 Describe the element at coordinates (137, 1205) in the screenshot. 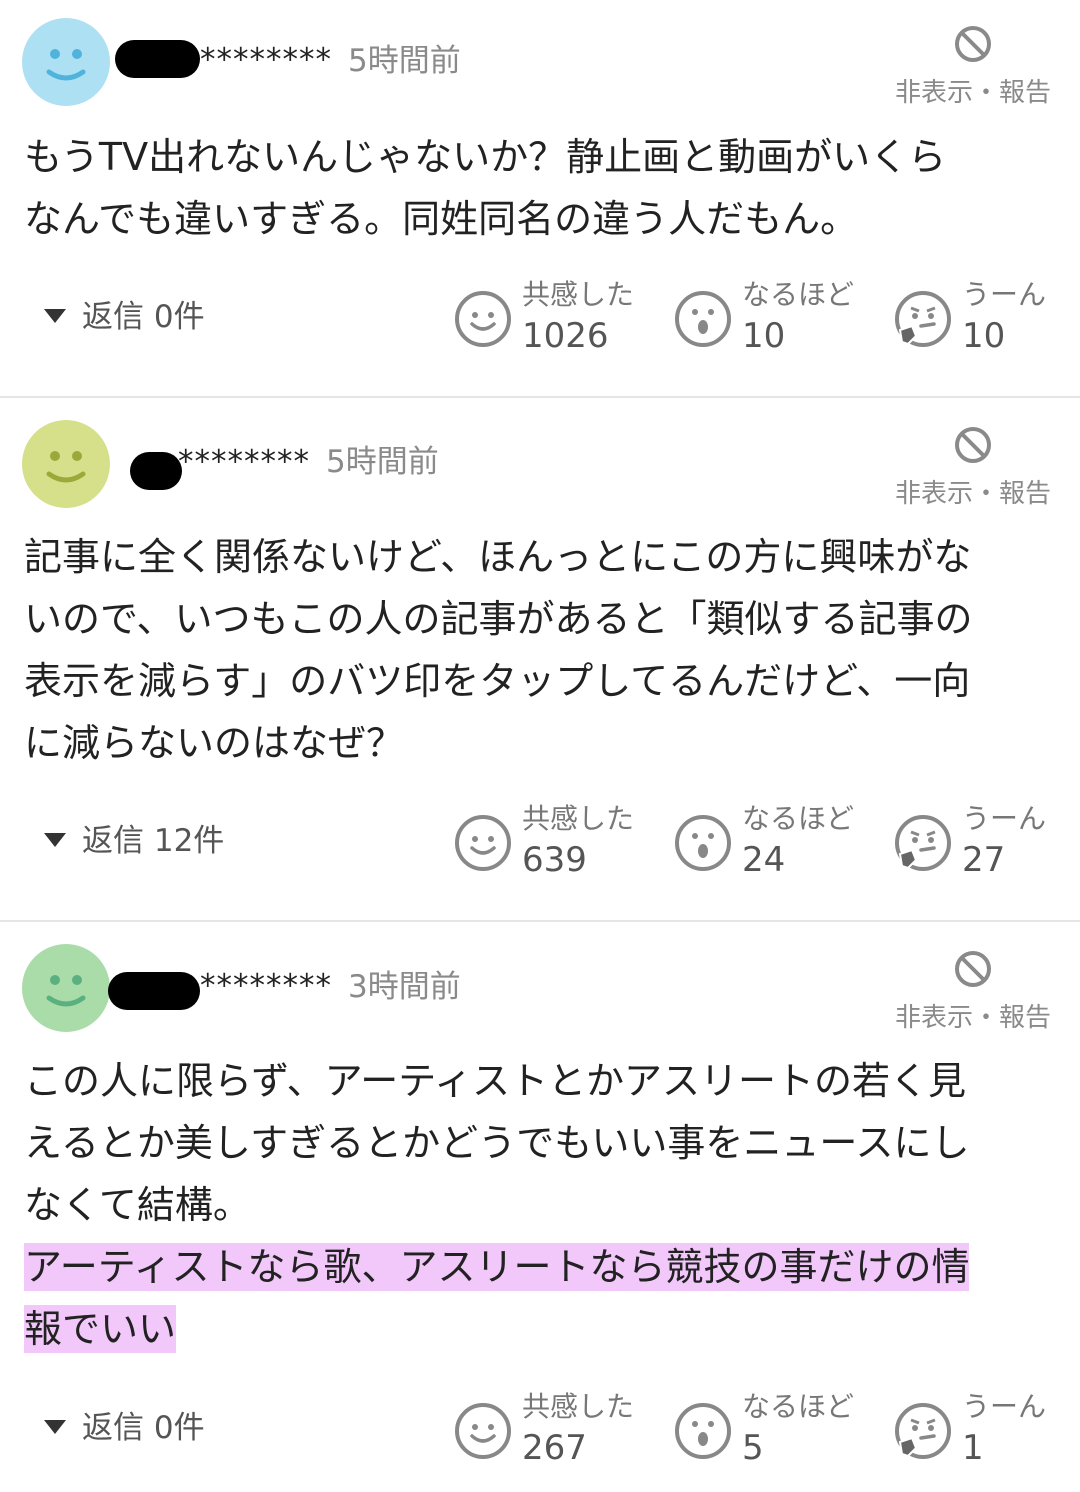

I see `comment-line: なくて結構。` at that location.